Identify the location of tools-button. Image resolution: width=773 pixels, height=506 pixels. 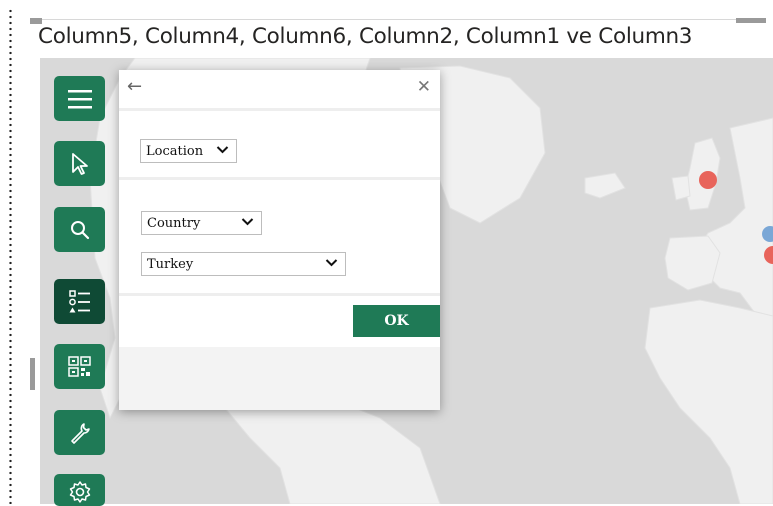
(79, 432).